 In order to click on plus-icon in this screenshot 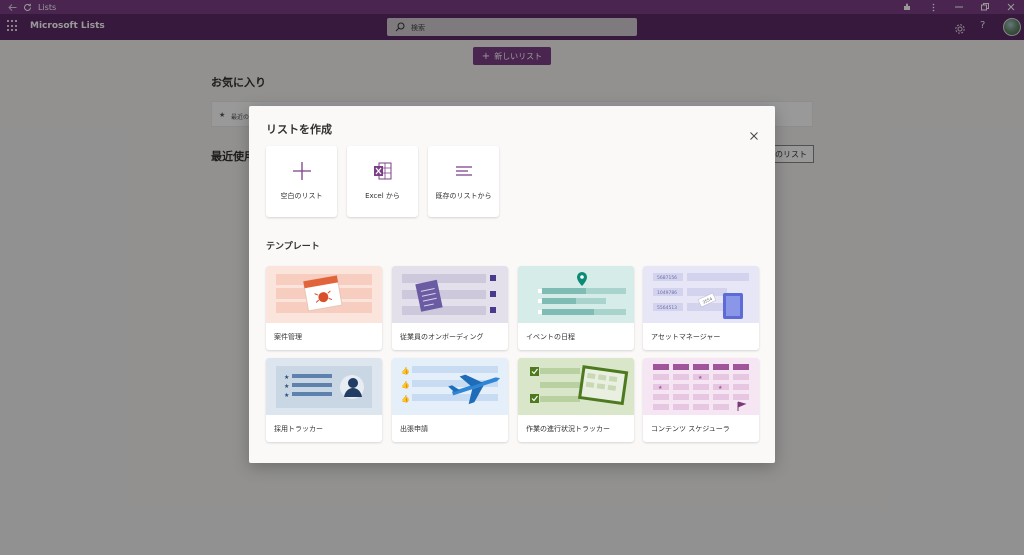, I will do `click(302, 171)`.